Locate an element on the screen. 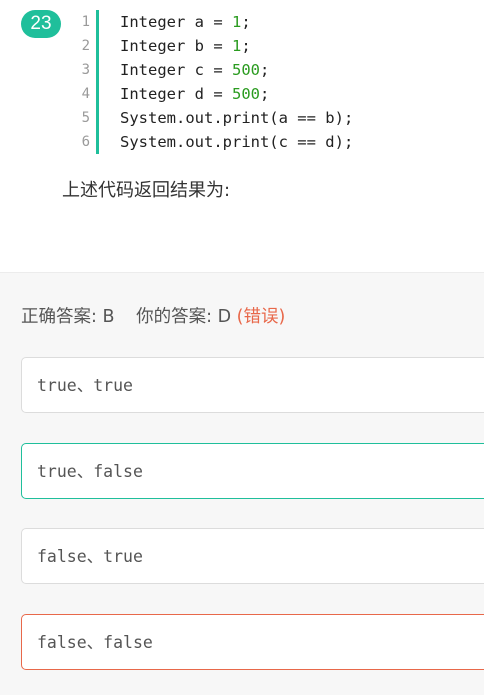 Image resolution: width=484 pixels, height=695 pixels. option-text: false、false is located at coordinates (95, 642).